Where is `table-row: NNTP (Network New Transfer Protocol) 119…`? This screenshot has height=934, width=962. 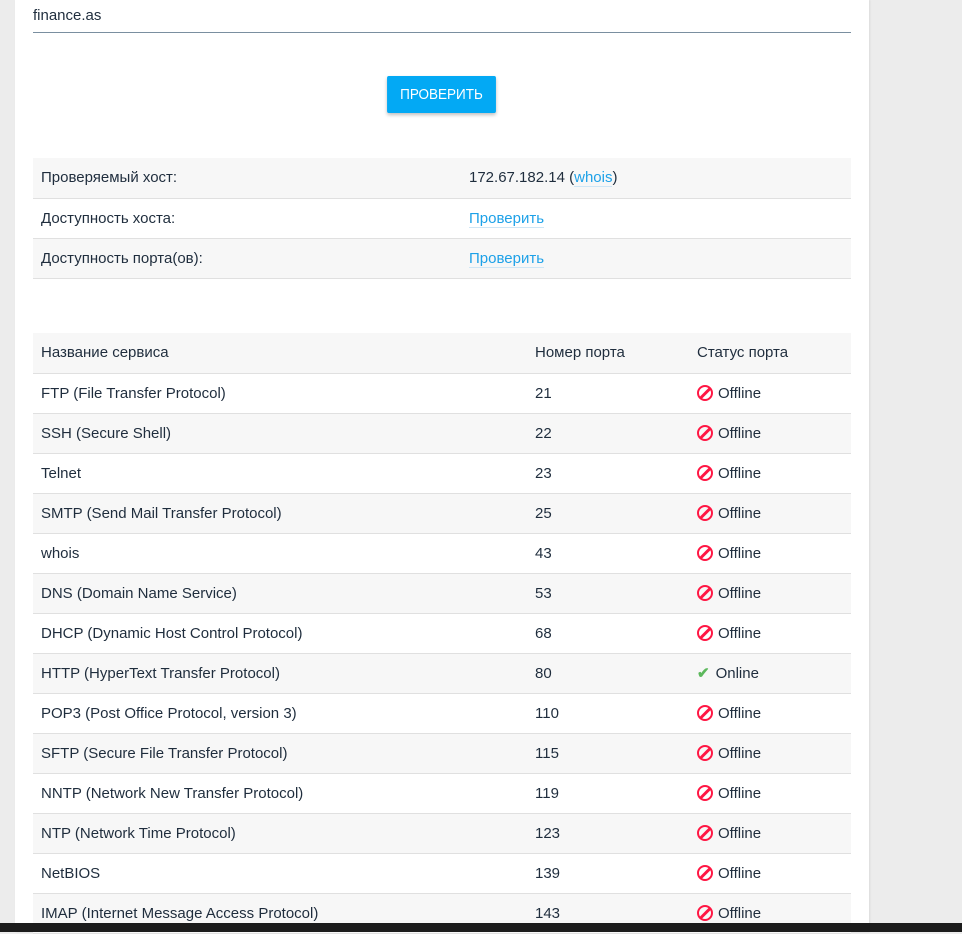
table-row: NNTP (Network New Transfer Protocol) 119… is located at coordinates (442, 793).